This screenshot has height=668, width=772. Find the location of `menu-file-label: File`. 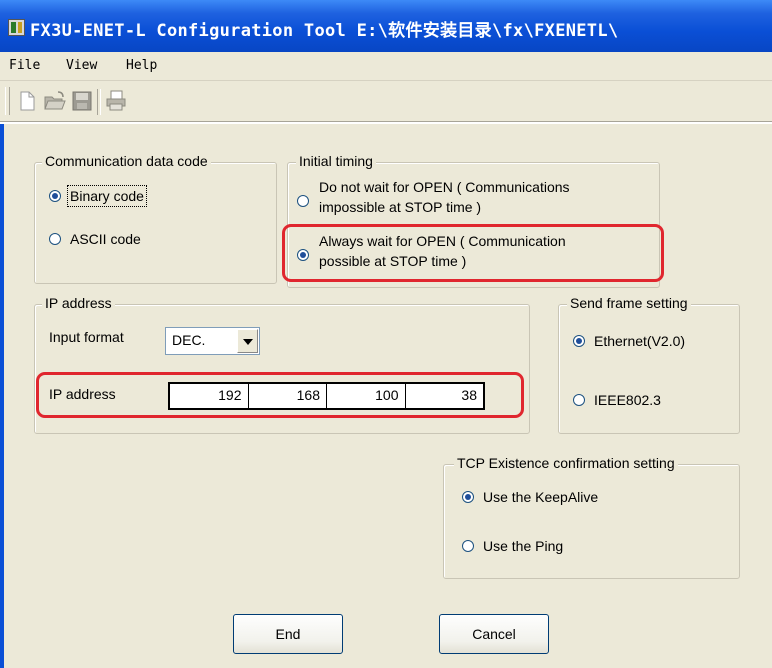

menu-file-label: File is located at coordinates (25, 65).